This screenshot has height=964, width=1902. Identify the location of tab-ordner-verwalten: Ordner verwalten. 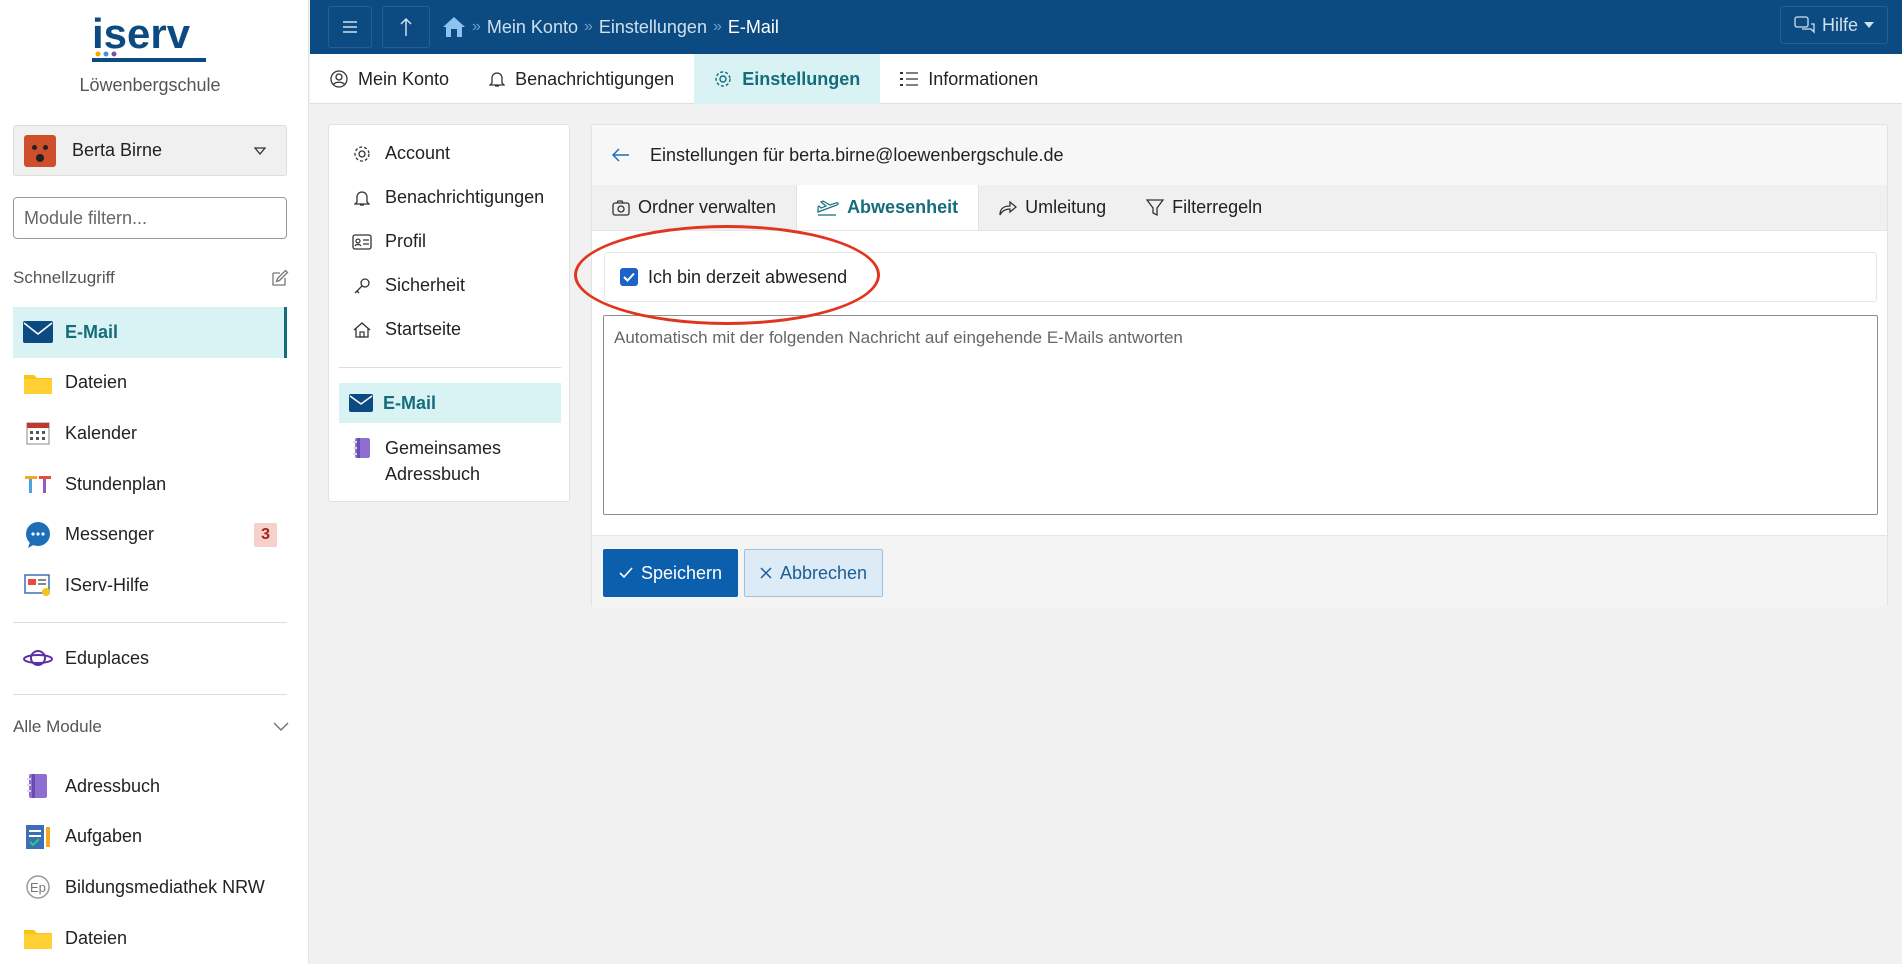
(694, 207).